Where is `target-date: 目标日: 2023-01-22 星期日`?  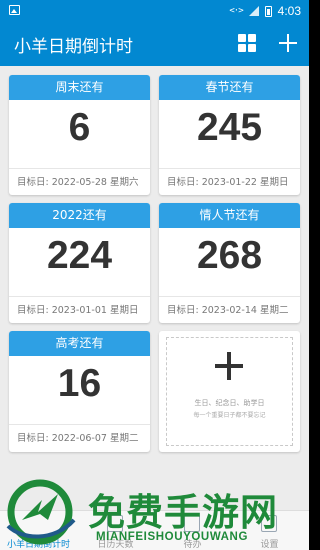
target-date: 目标日: 2023-01-22 星期日 is located at coordinates (228, 182).